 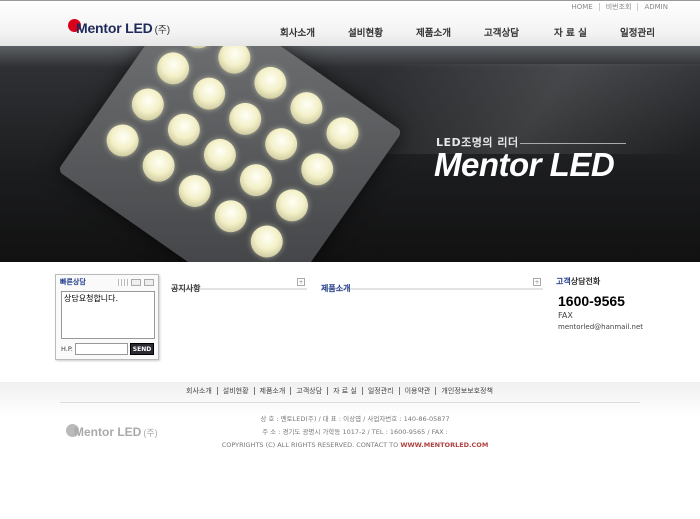 I want to click on products-board: 제품소개 +, so click(x=432, y=284).